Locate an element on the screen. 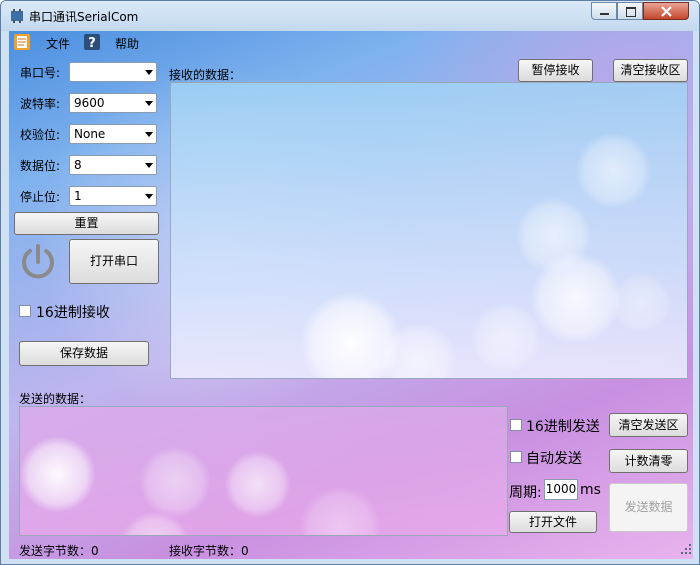 The image size is (700, 565). parity-select: None is located at coordinates (113, 134).